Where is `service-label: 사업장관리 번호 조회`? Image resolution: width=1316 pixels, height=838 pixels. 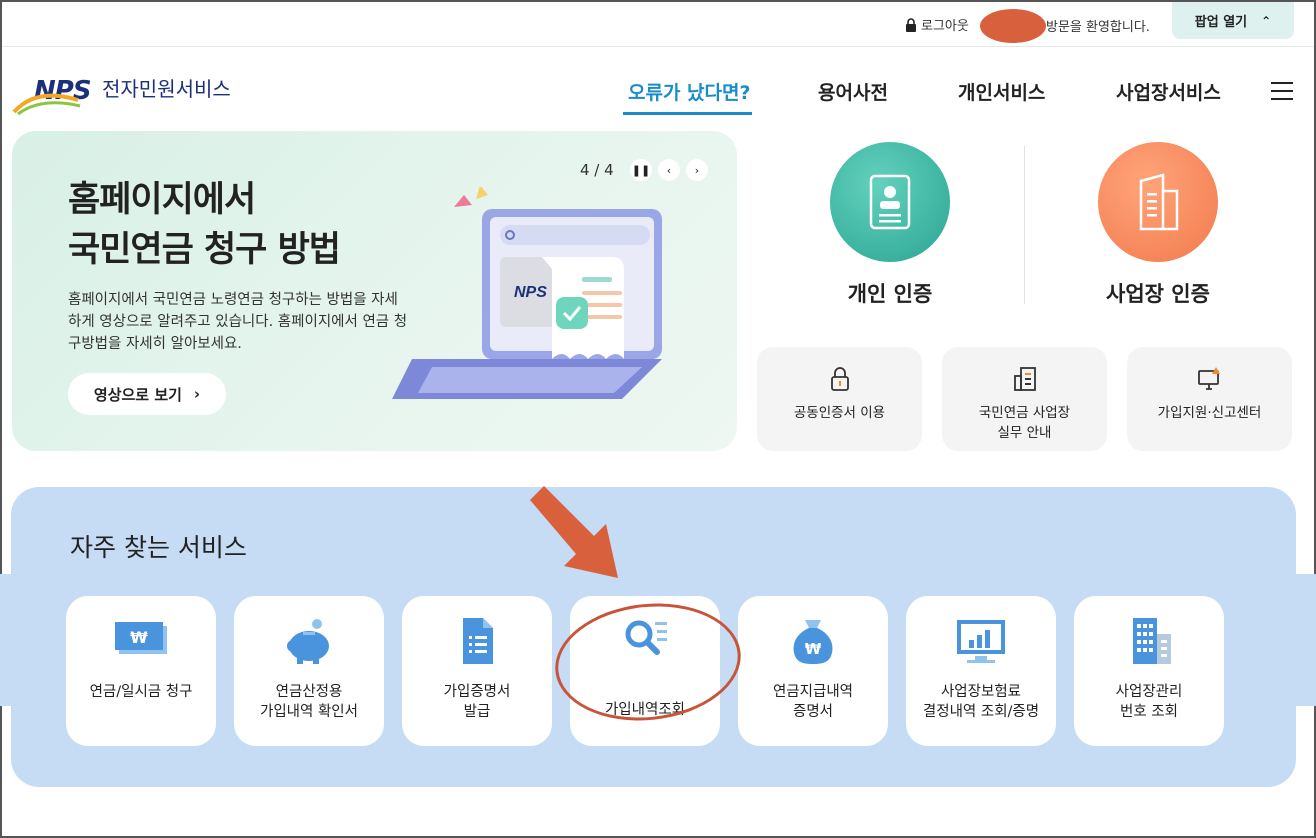 service-label: 사업장관리 번호 조회 is located at coordinates (1149, 702).